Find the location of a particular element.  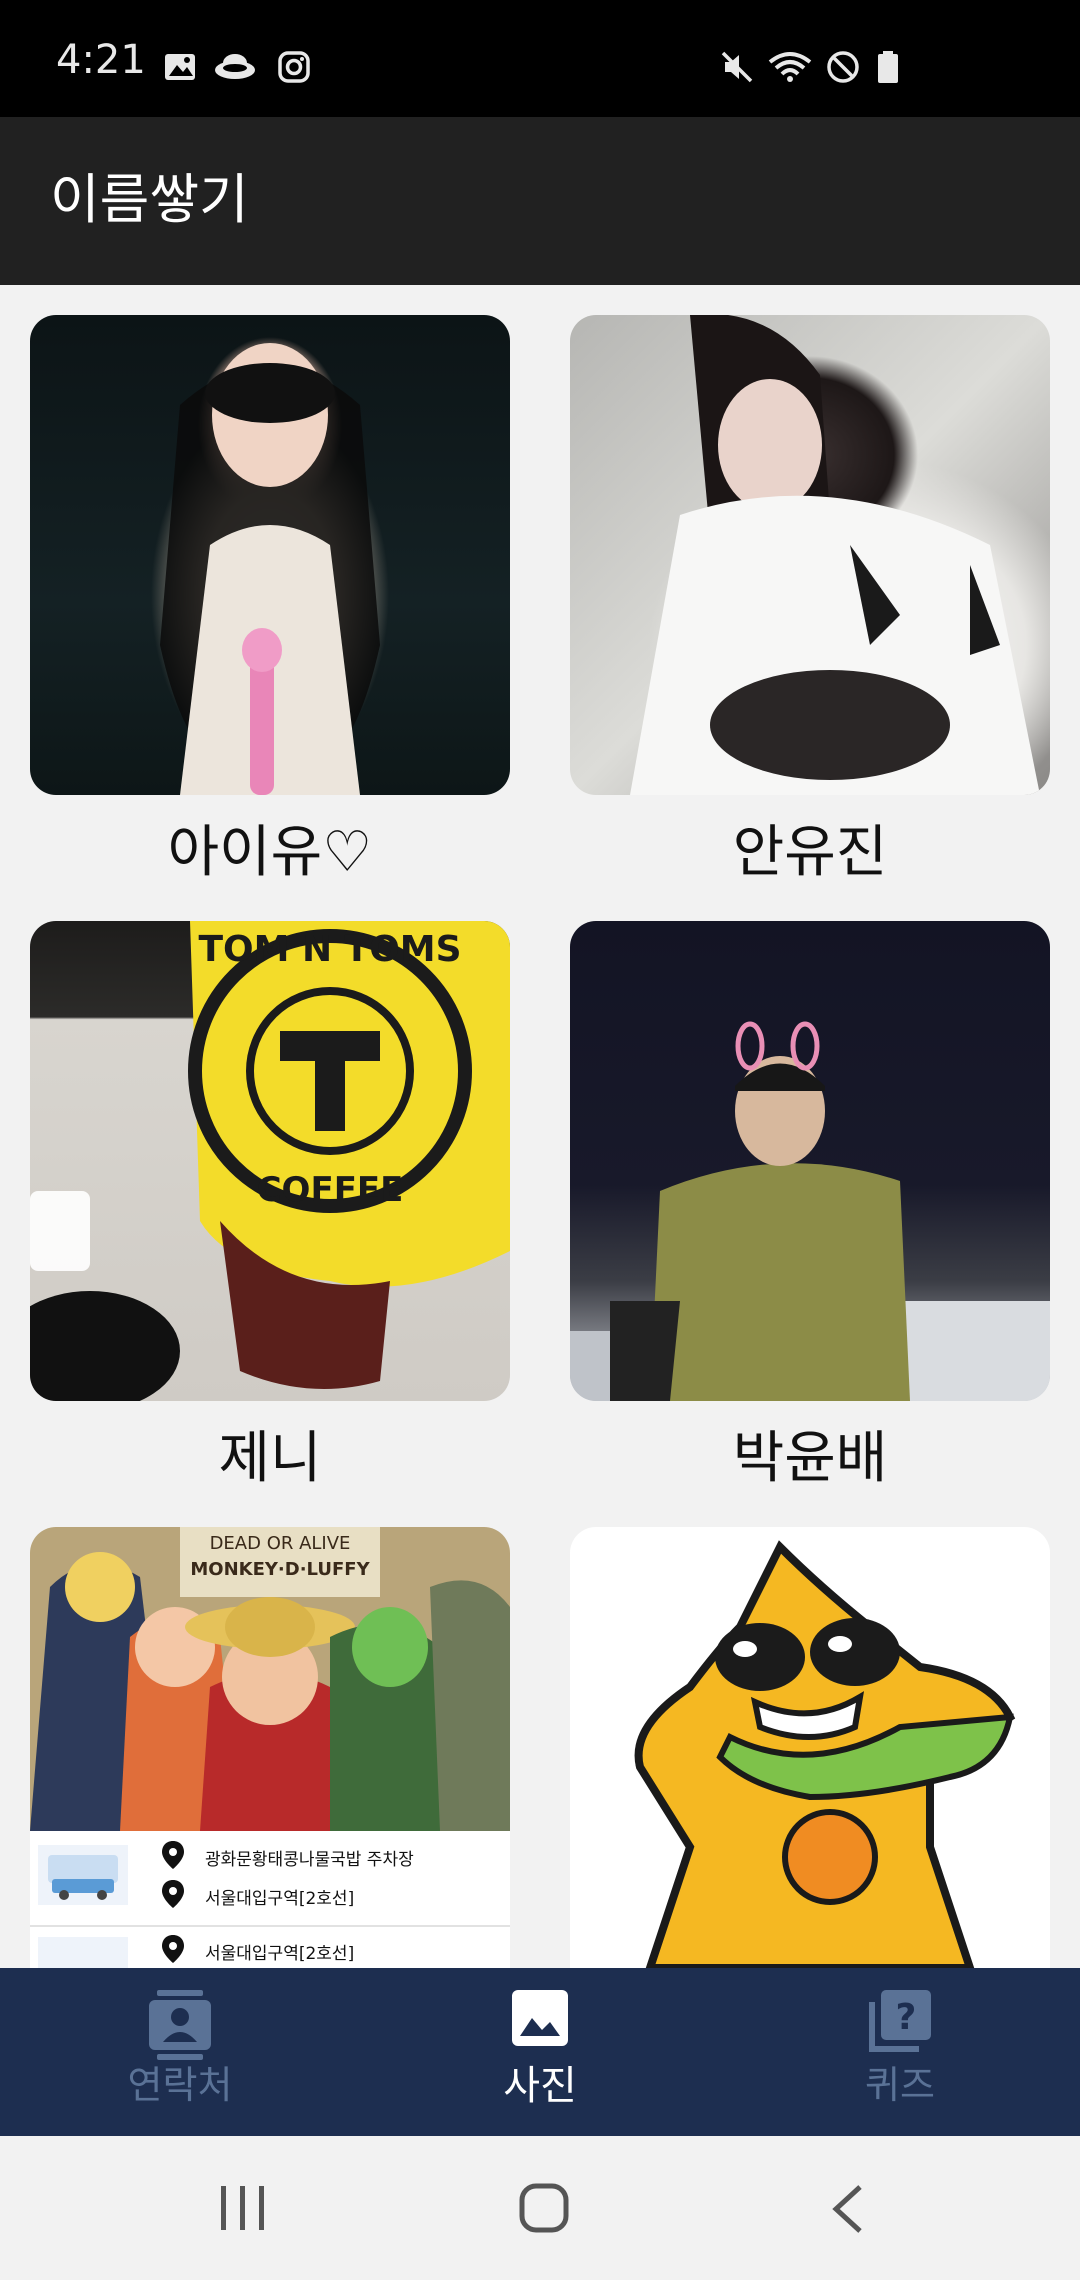

back-icon is located at coordinates (848, 2209).